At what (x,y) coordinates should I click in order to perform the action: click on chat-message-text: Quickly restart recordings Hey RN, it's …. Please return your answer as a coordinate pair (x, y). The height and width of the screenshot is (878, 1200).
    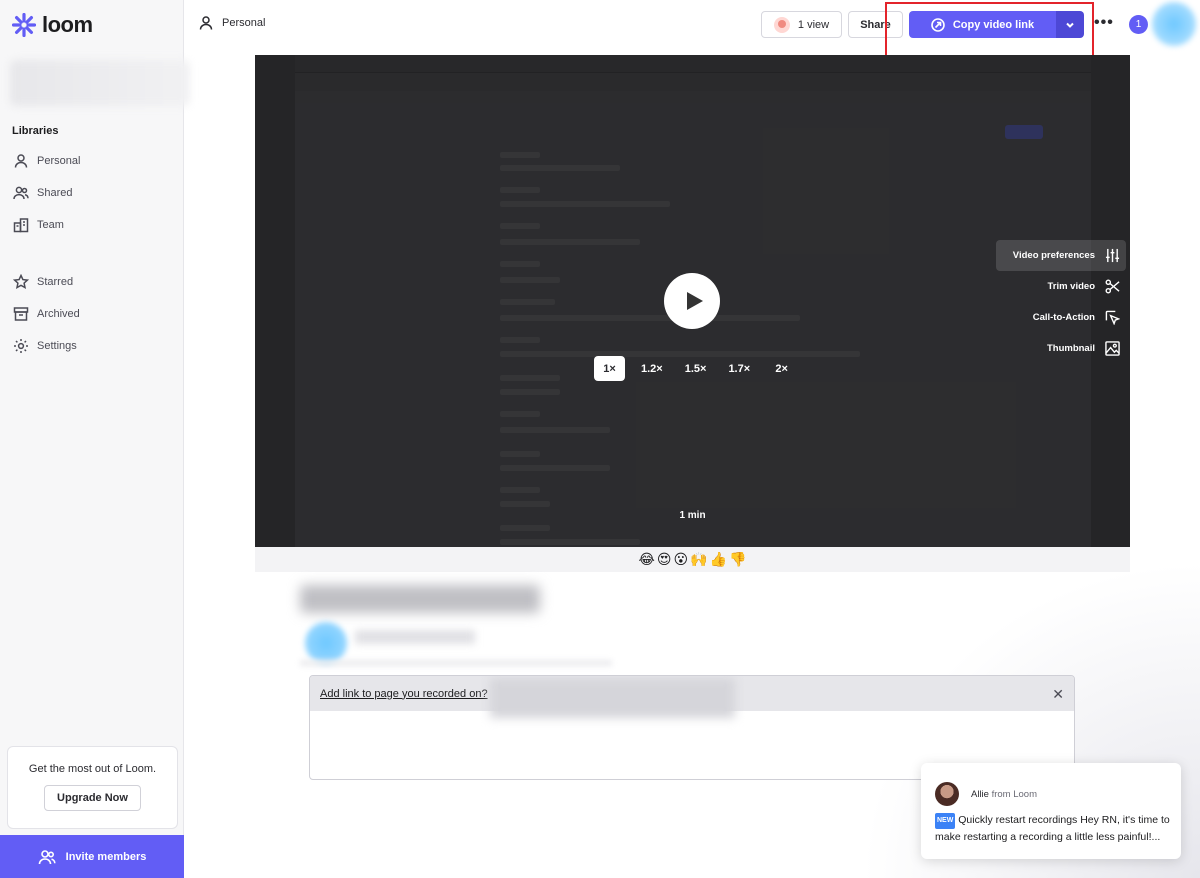
    Looking at the image, I should click on (1052, 828).